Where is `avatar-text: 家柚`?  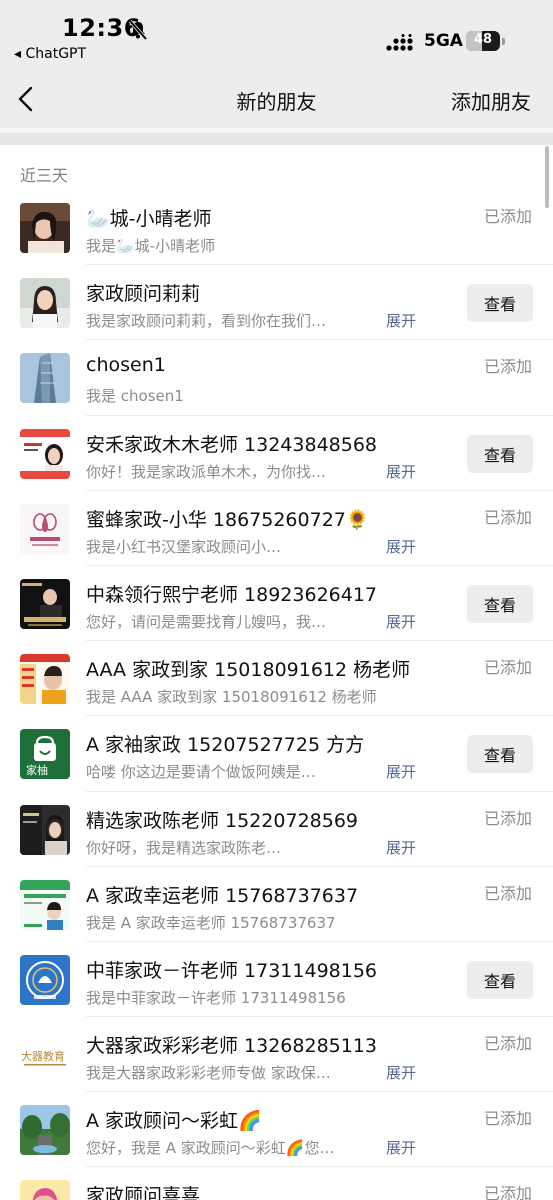 avatar-text: 家柚 is located at coordinates (37, 770).